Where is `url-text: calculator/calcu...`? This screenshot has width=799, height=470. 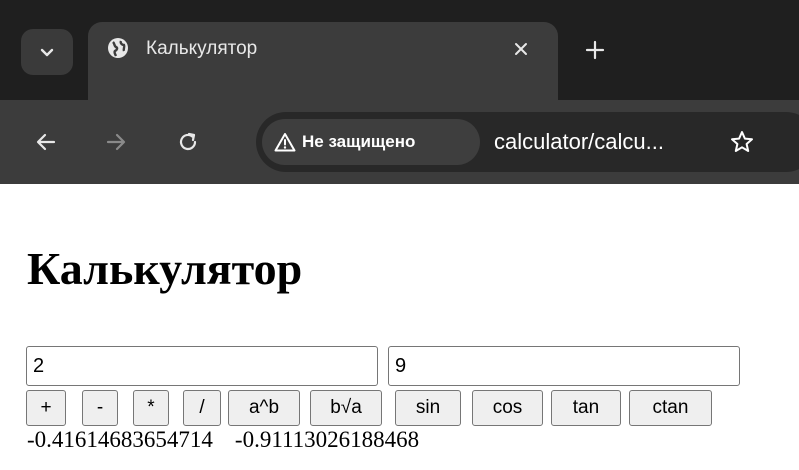 url-text: calculator/calcu... is located at coordinates (579, 142).